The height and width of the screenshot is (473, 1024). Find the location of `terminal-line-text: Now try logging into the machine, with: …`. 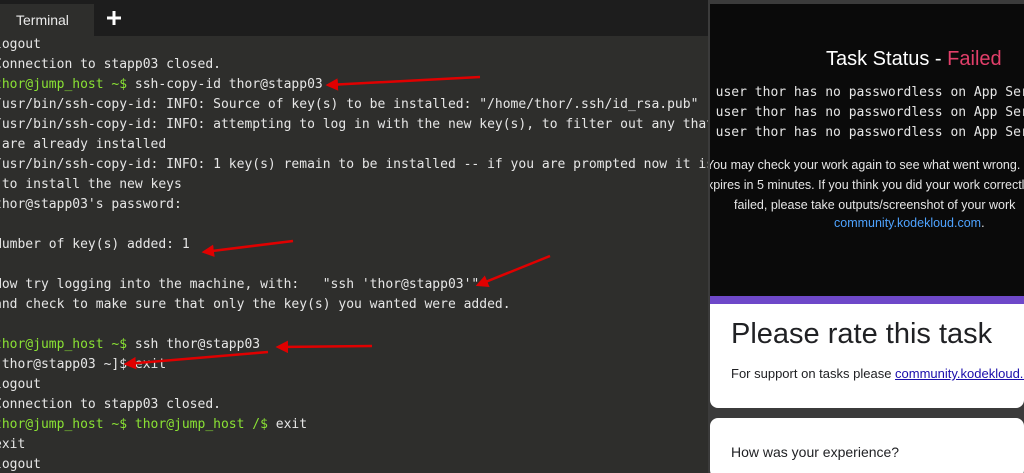

terminal-line-text: Now try logging into the machine, with: … is located at coordinates (240, 284).